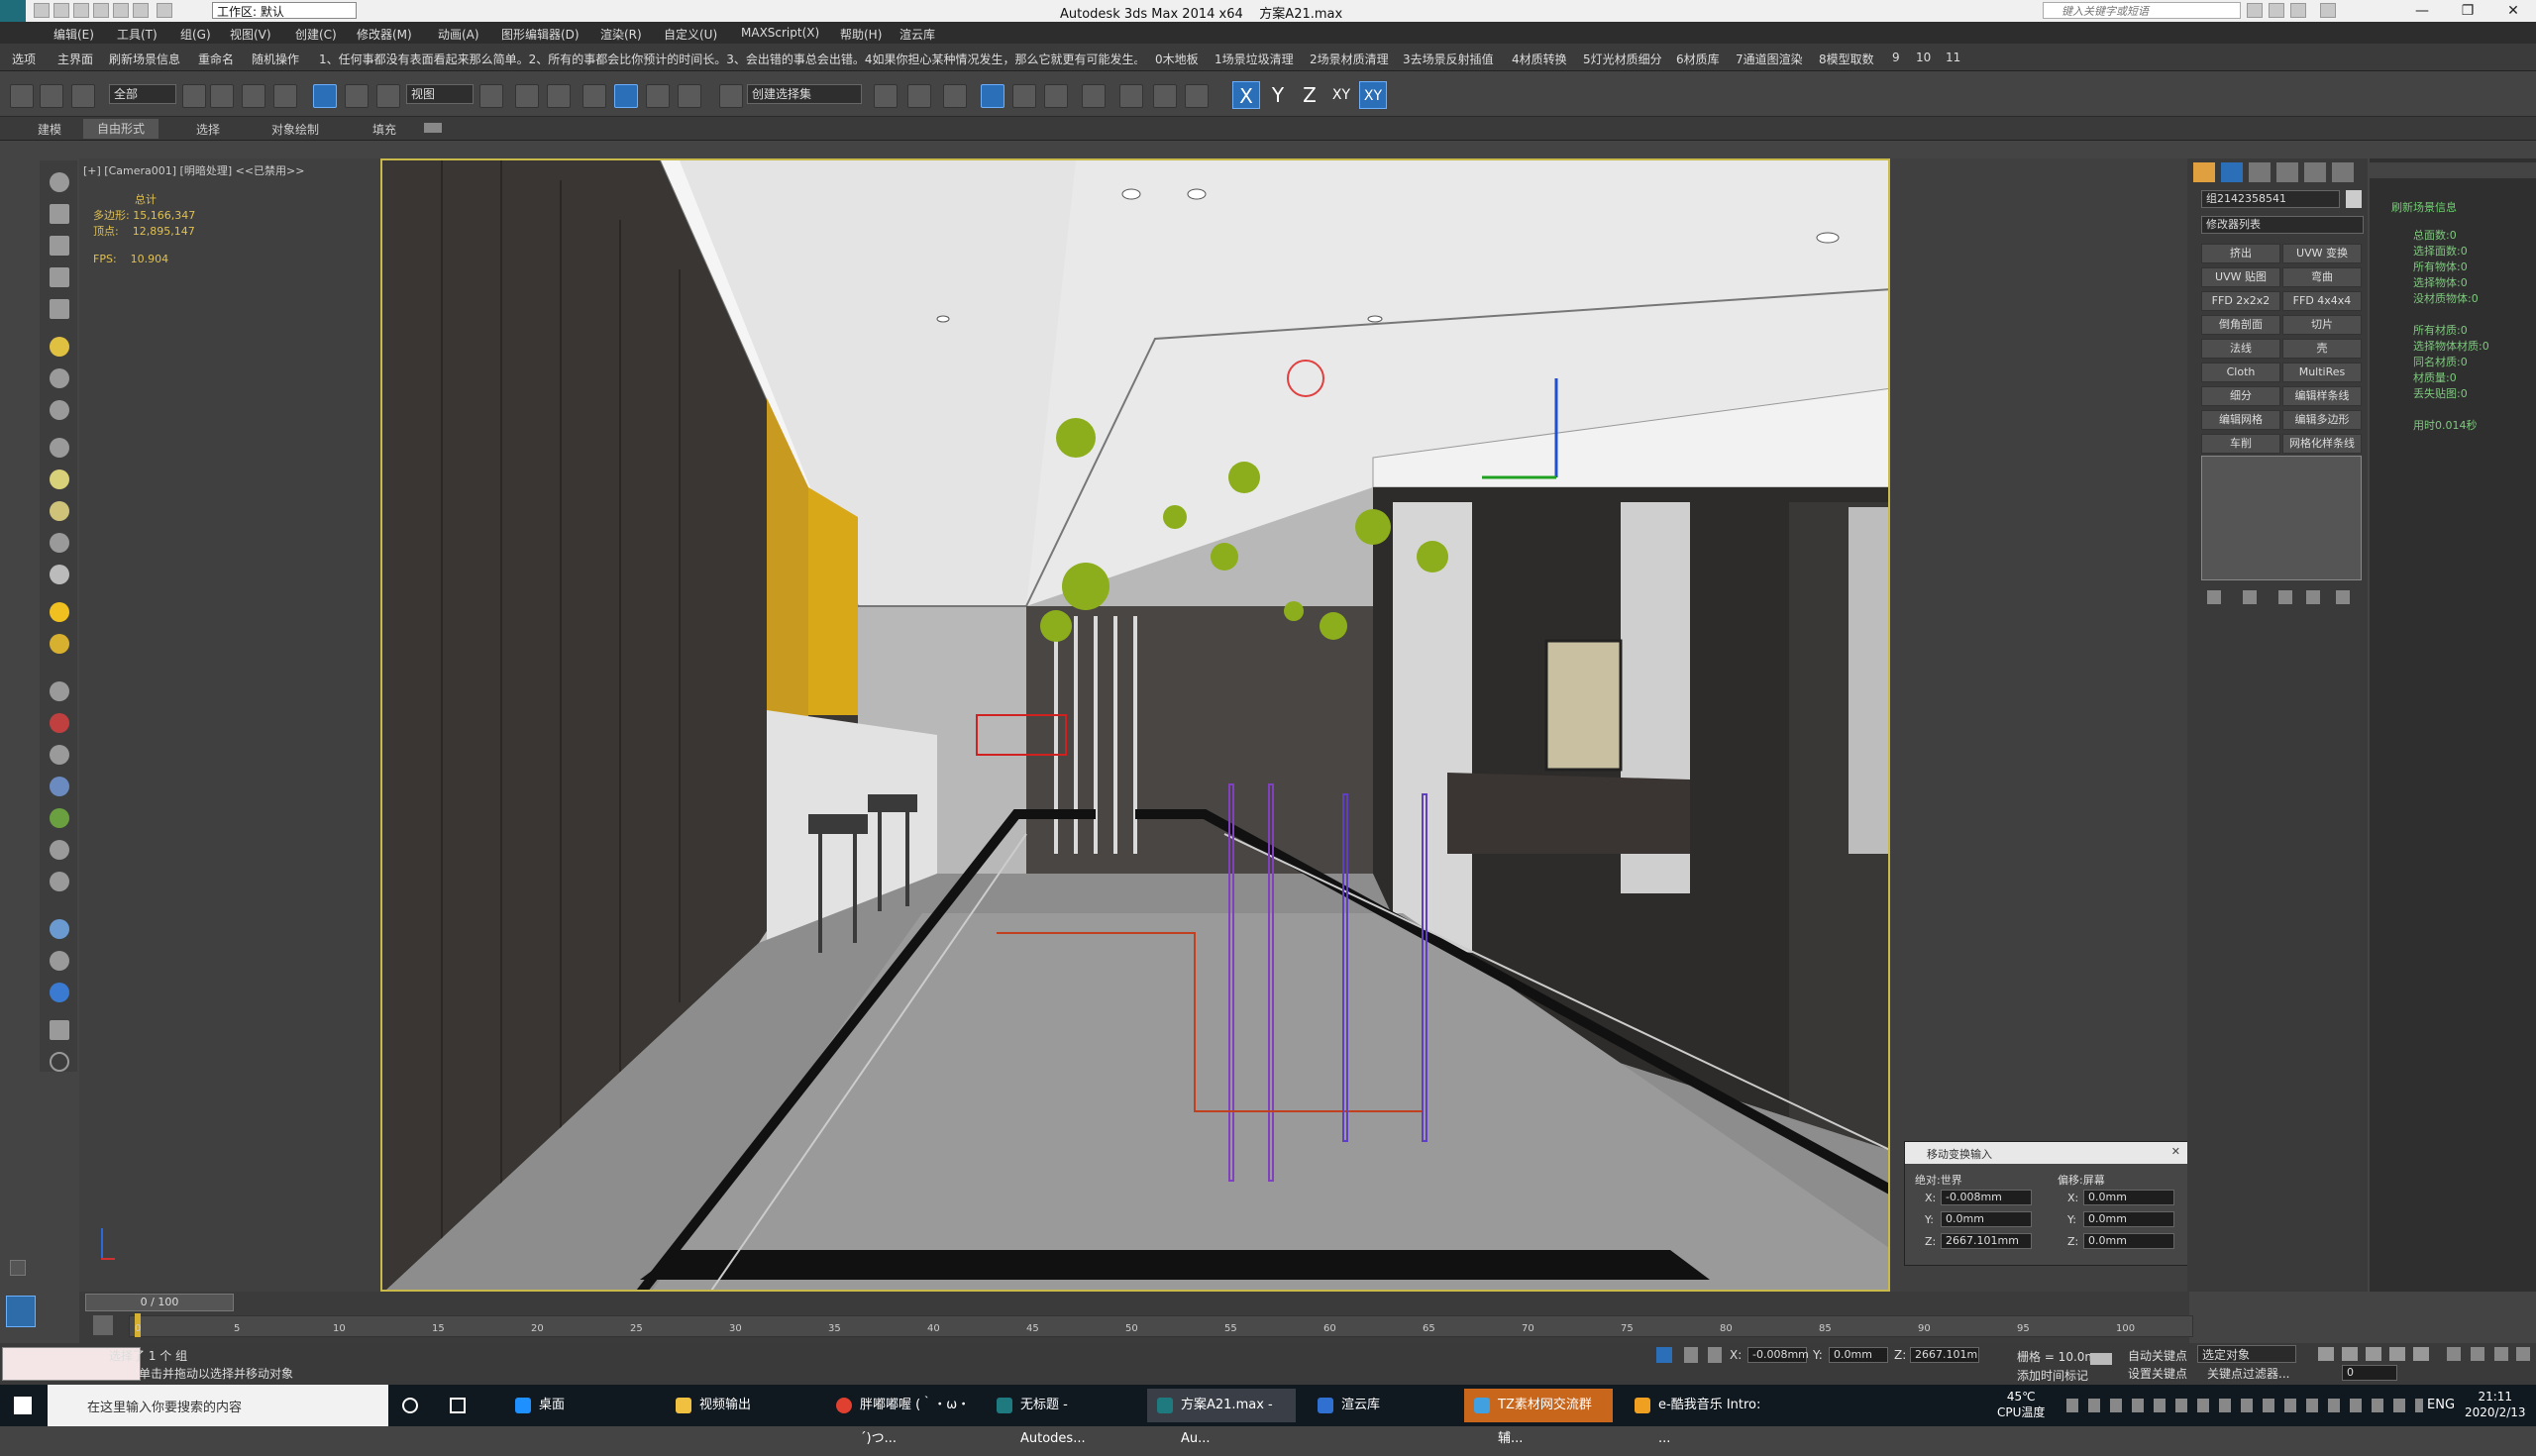 This screenshot has width=2536, height=1456. What do you see at coordinates (2322, 396) in the screenshot?
I see `modifier-edit-spline-button: 编辑样条线` at bounding box center [2322, 396].